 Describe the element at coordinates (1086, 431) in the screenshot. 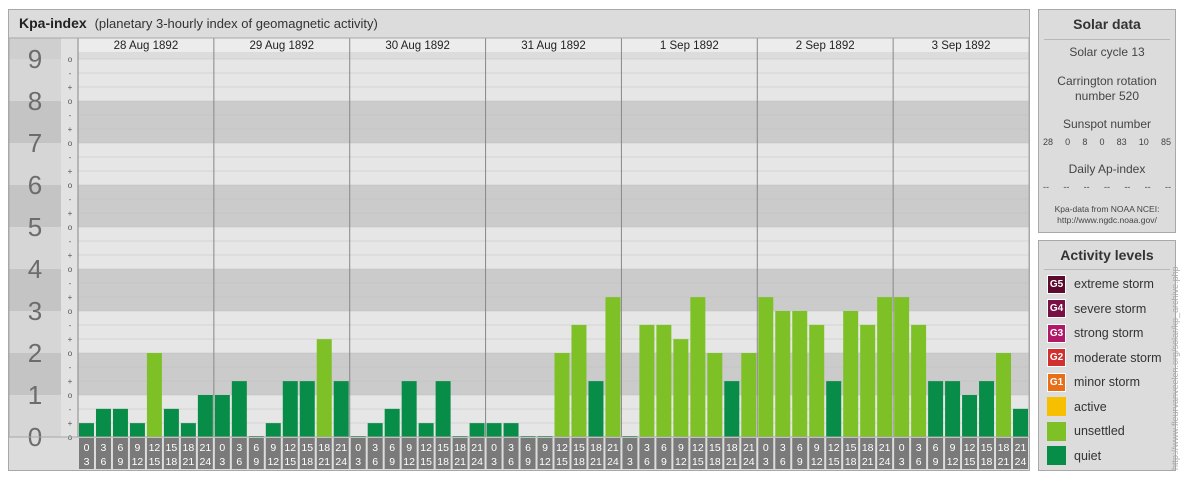

I see `activity-level-unsettled: unsettled` at that location.